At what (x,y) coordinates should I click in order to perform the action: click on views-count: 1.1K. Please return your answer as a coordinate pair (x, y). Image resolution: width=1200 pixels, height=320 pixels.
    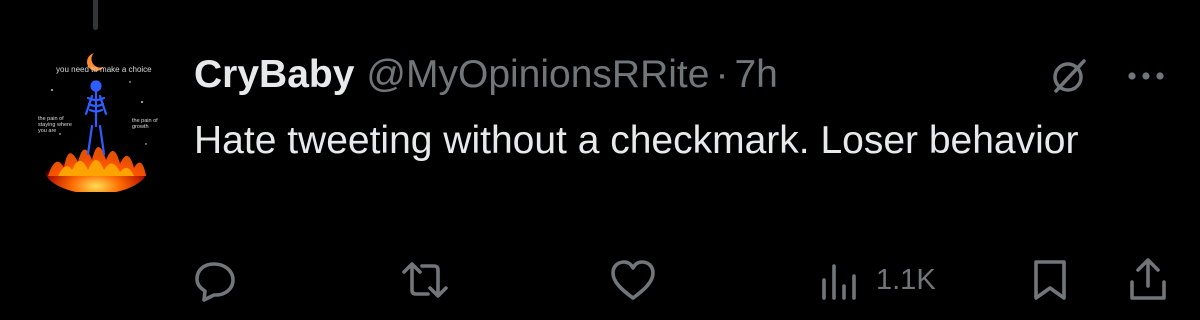
    Looking at the image, I should click on (906, 280).